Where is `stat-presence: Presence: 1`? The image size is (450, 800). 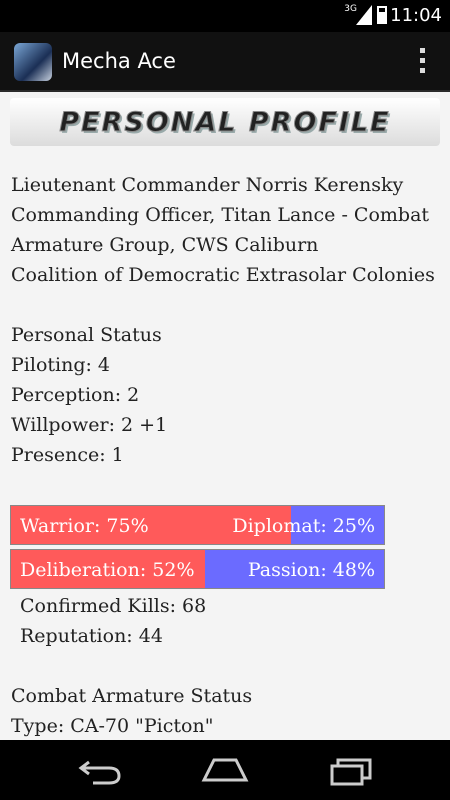
stat-presence: Presence: 1 is located at coordinates (67, 455).